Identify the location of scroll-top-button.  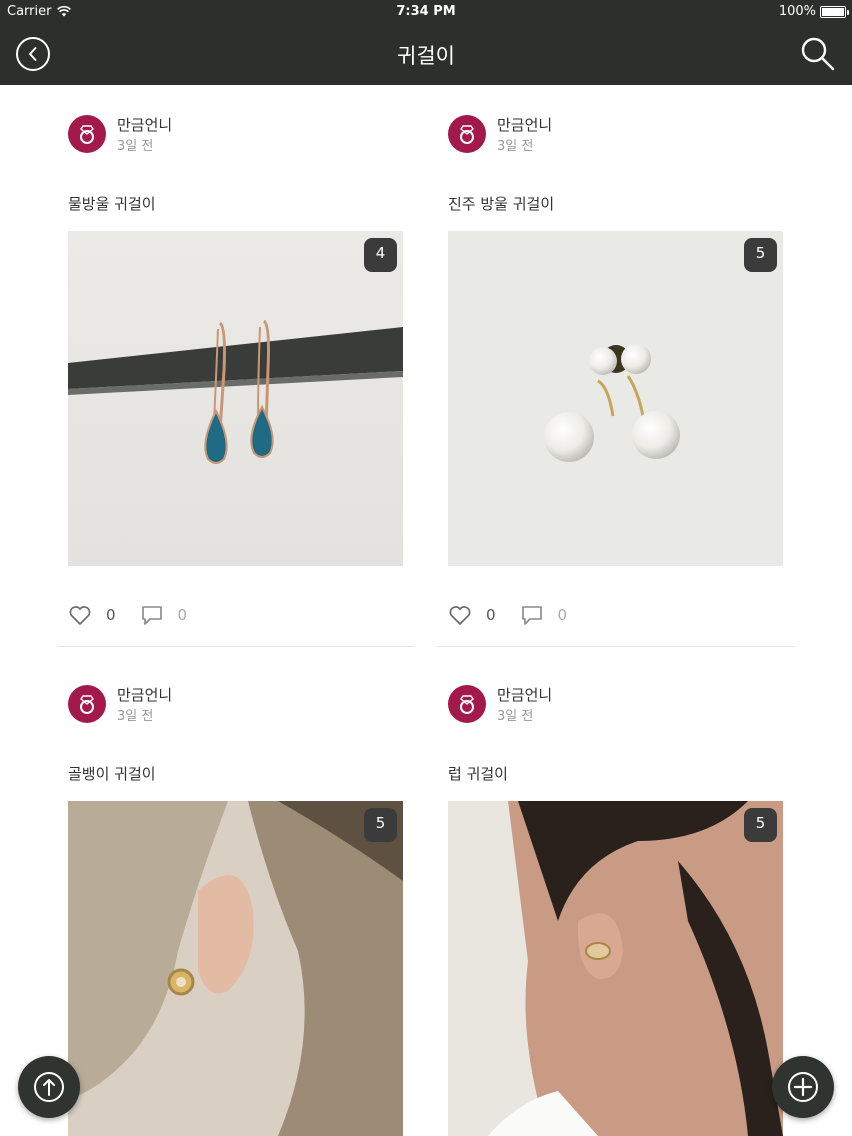
(49, 1087).